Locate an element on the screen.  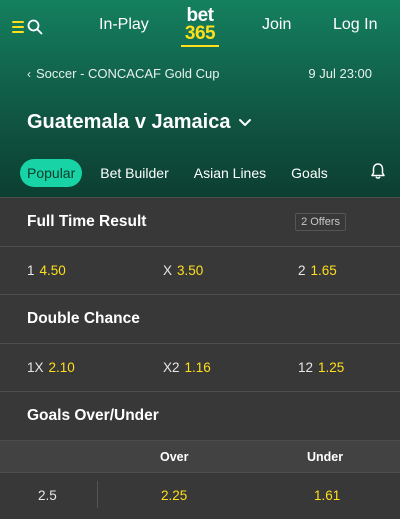
odd-label: 2 is located at coordinates (302, 270).